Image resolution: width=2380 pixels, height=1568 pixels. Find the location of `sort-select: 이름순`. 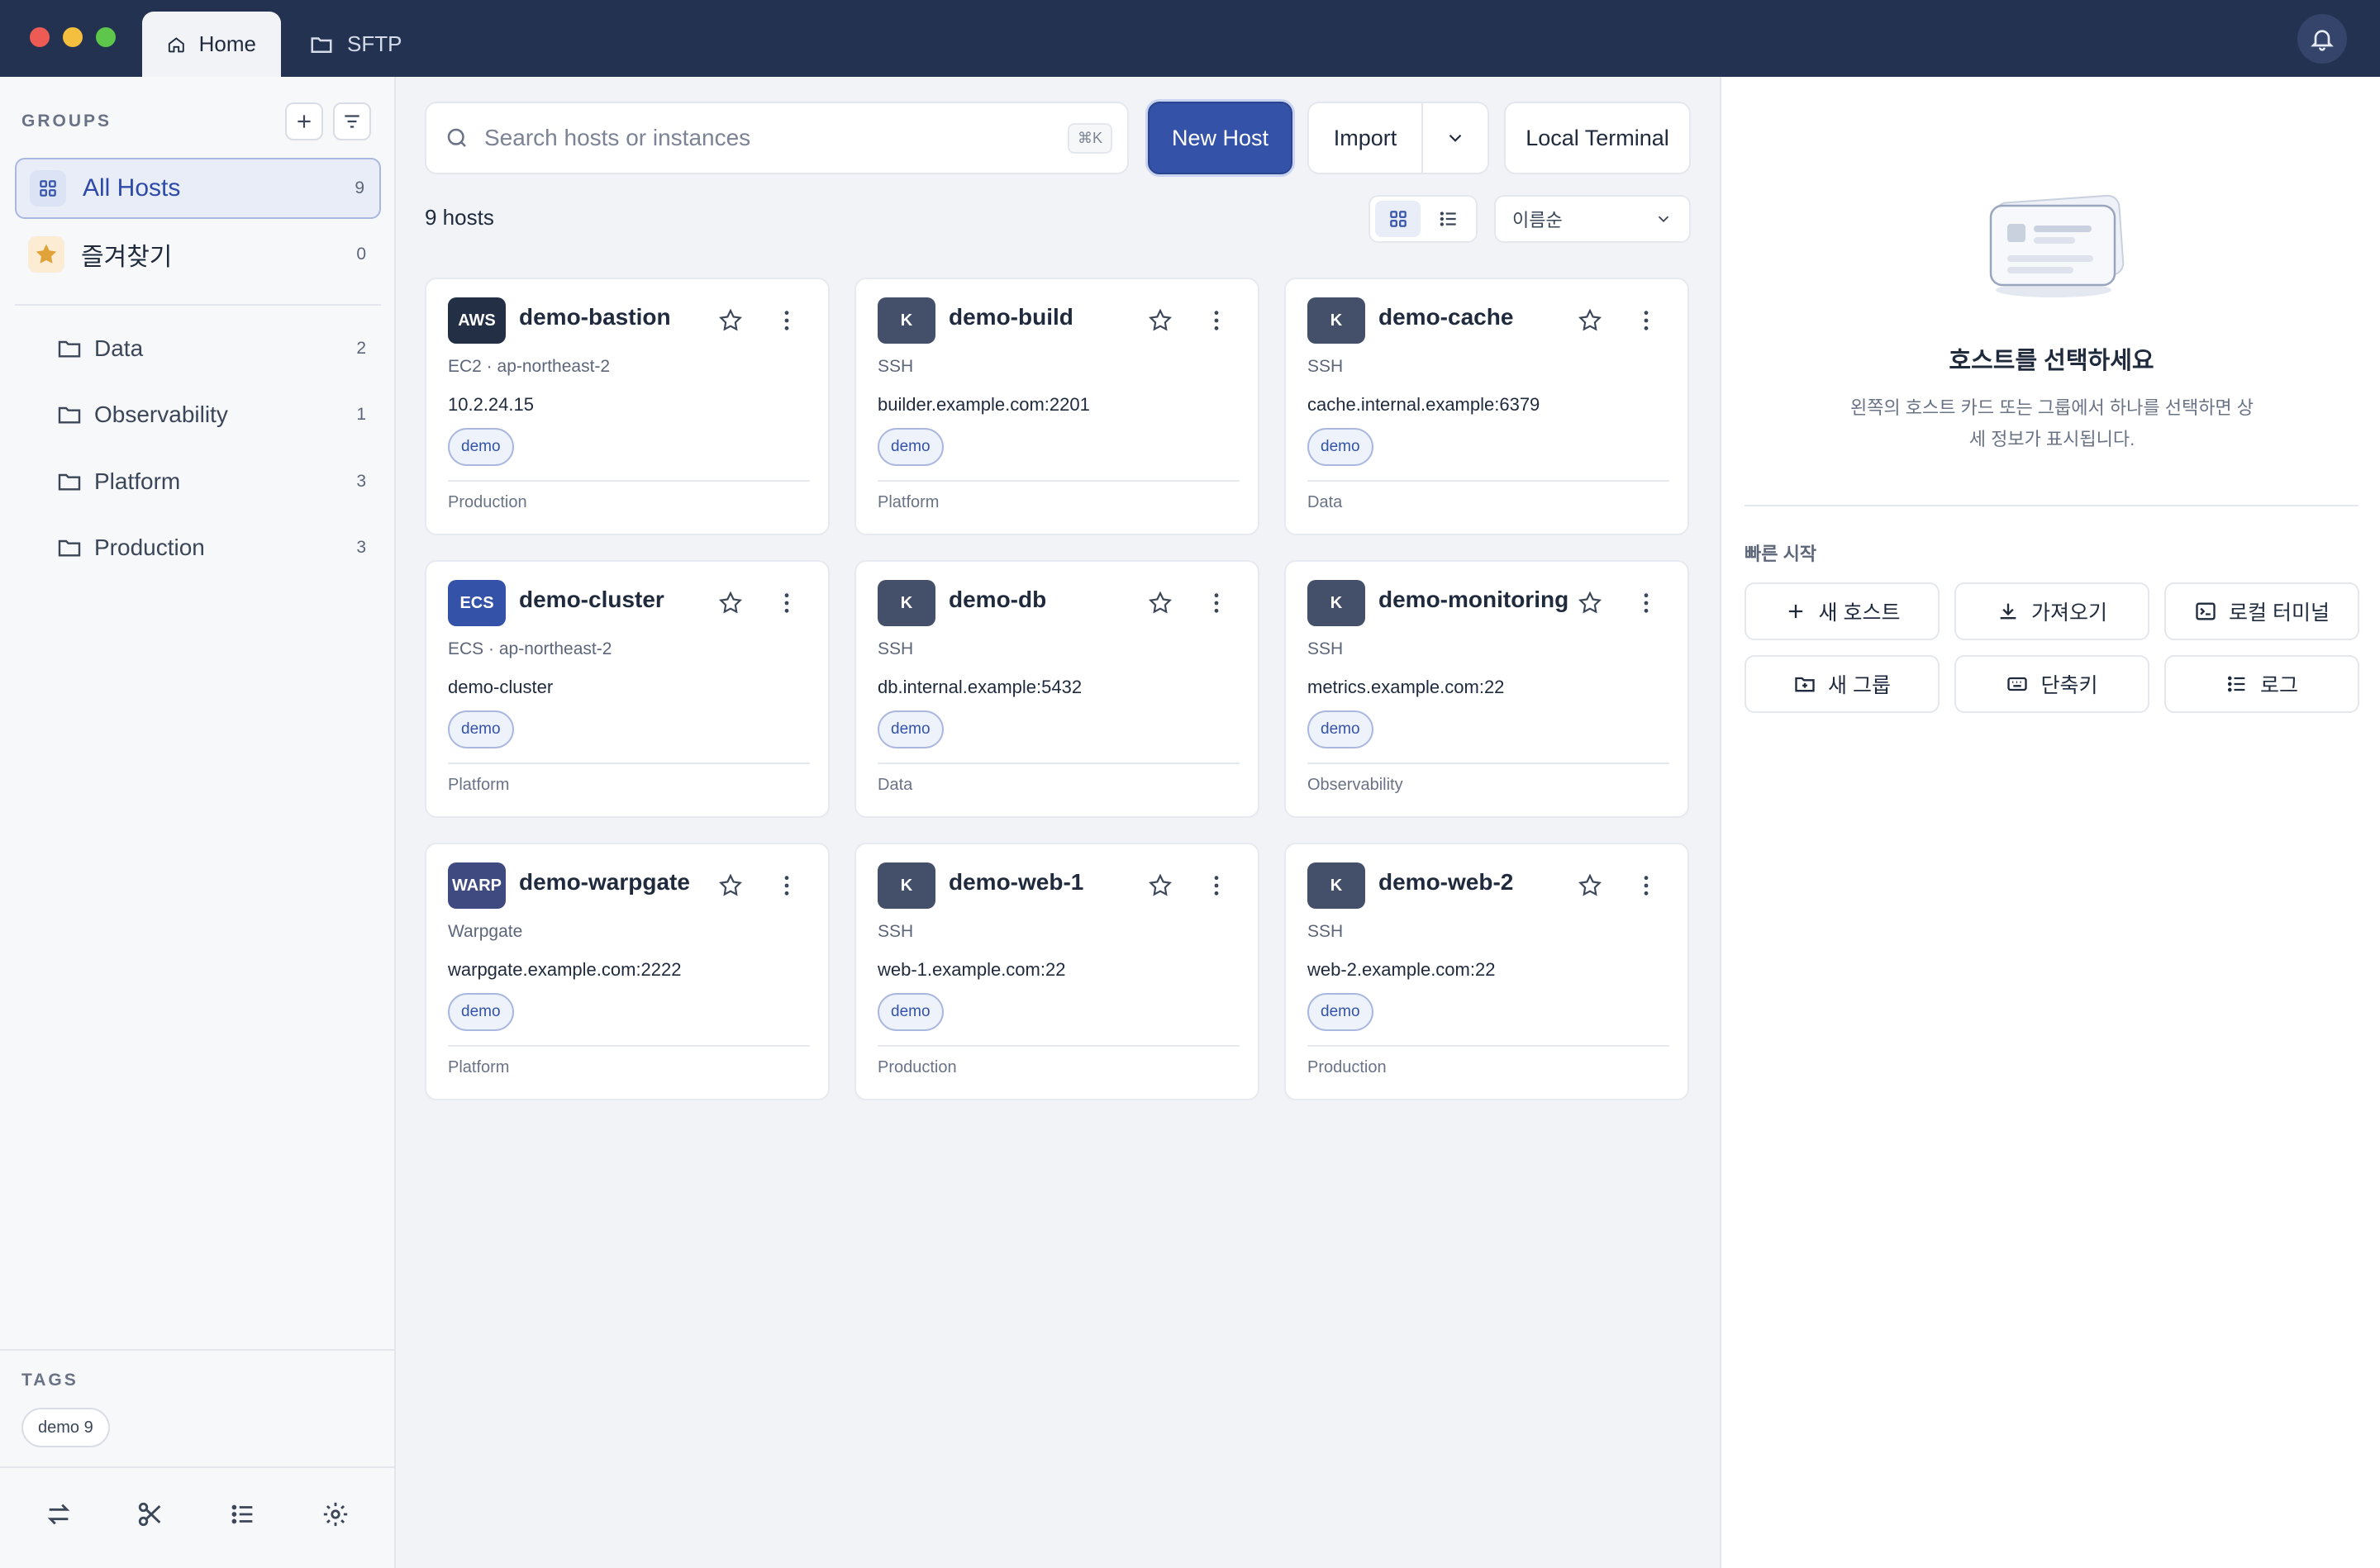

sort-select: 이름순 is located at coordinates (1592, 219).